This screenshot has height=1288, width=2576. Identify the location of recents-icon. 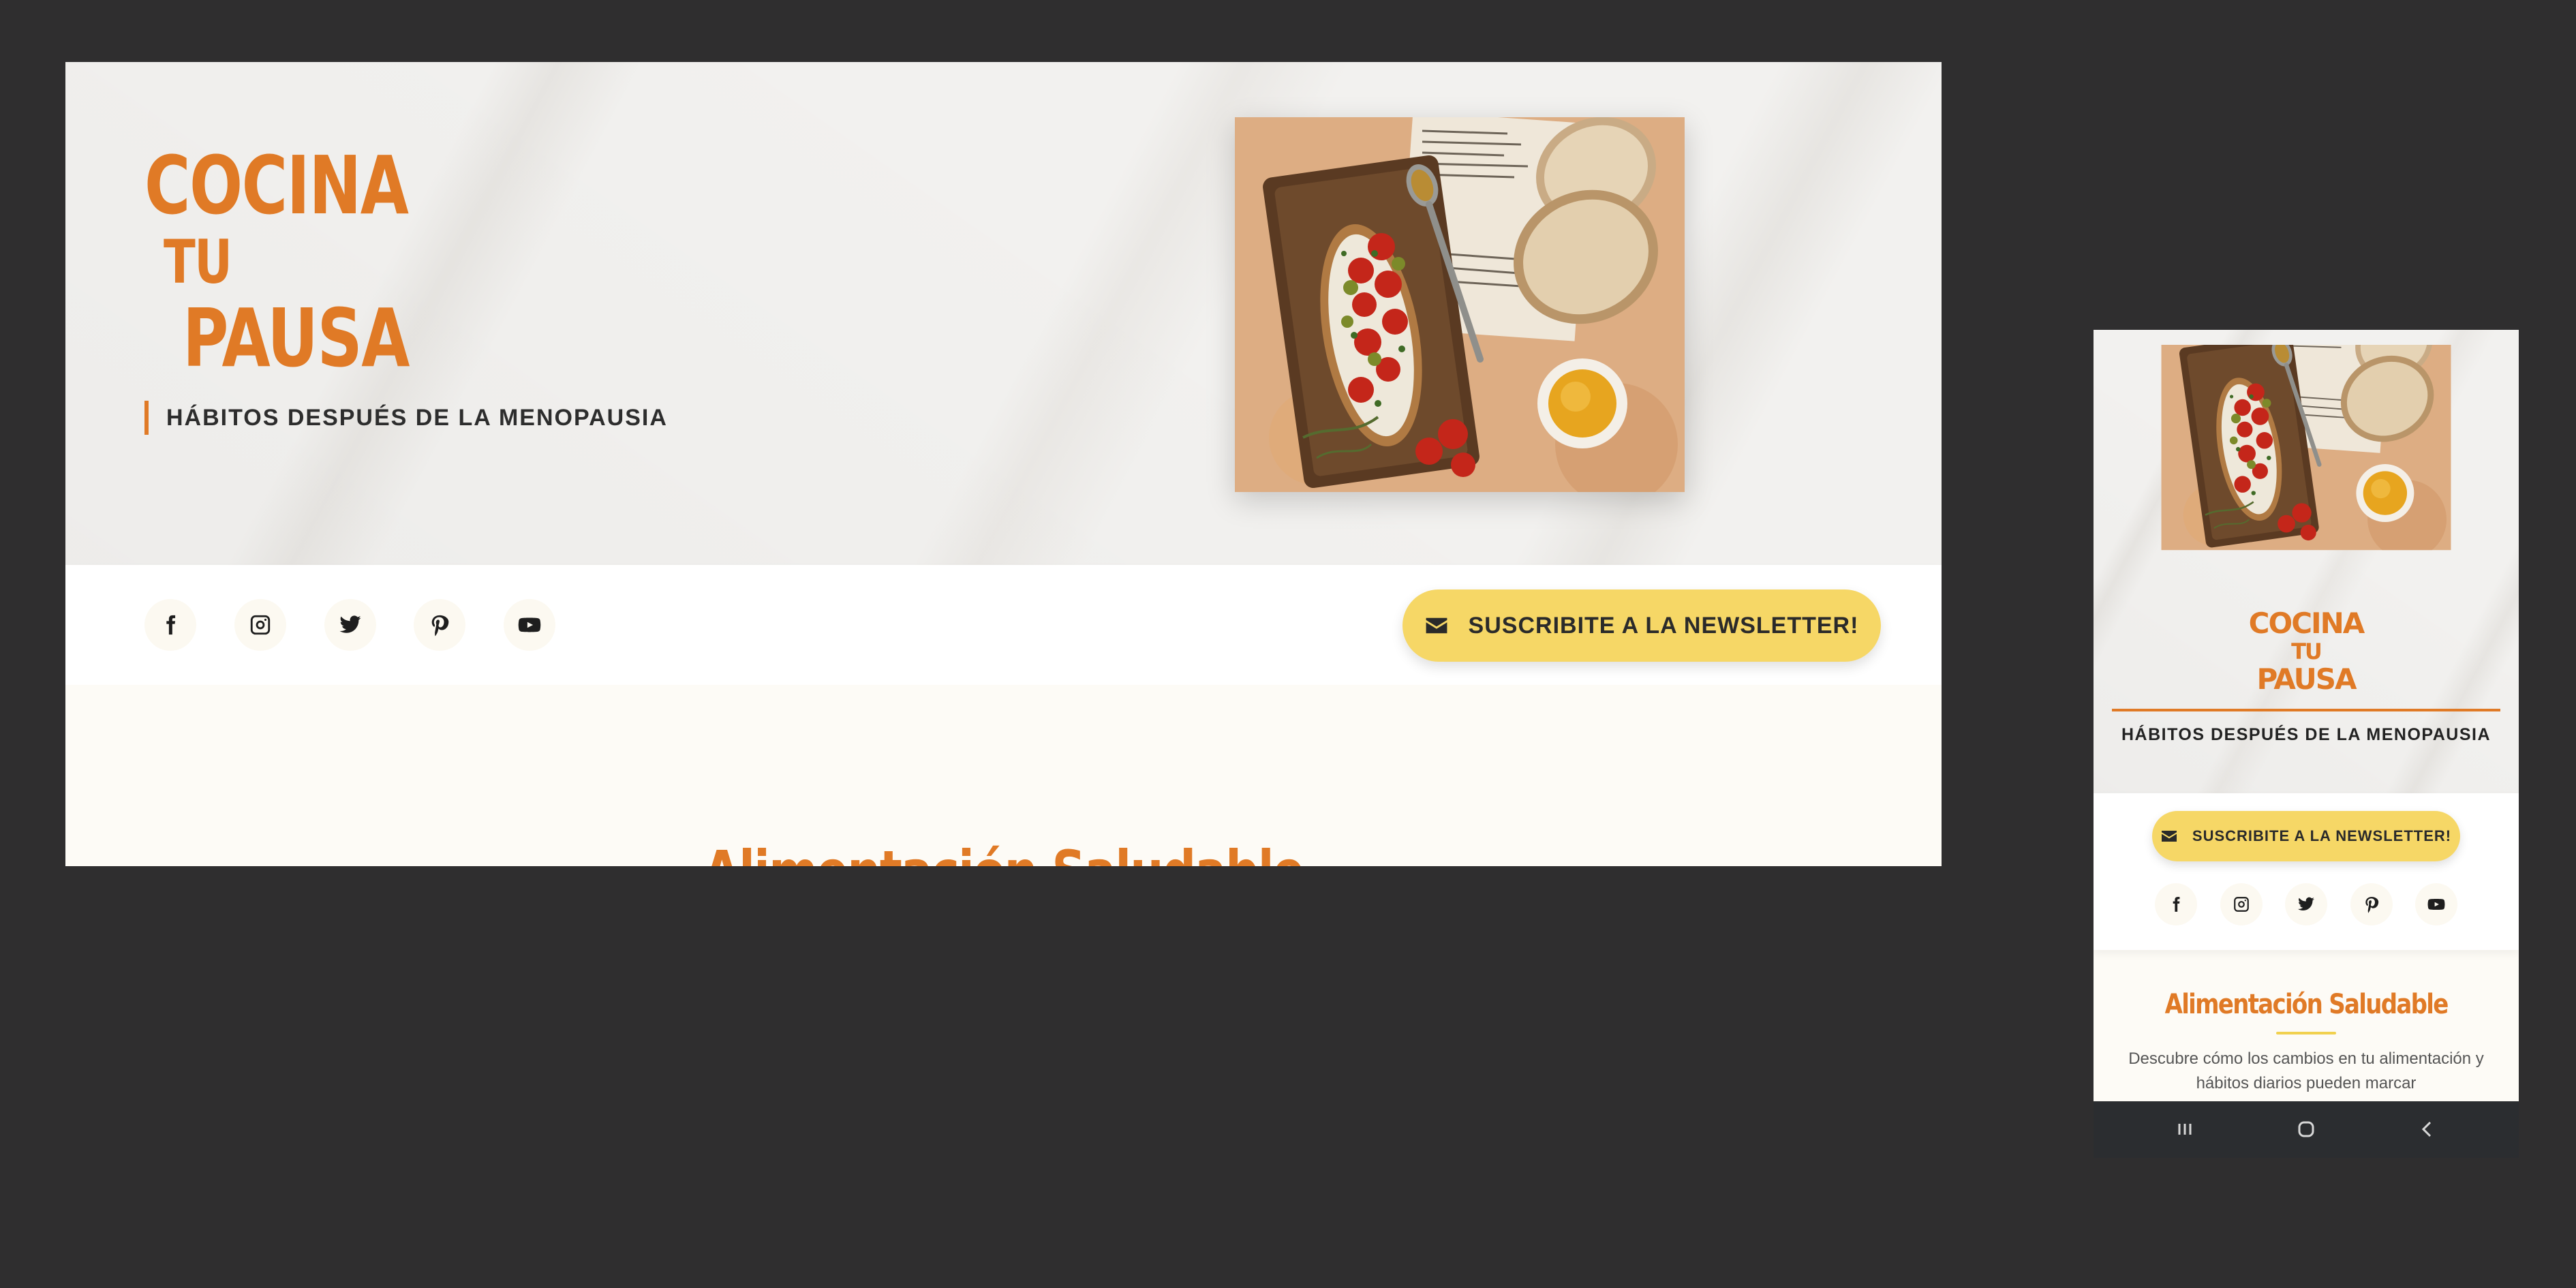
(2185, 1129).